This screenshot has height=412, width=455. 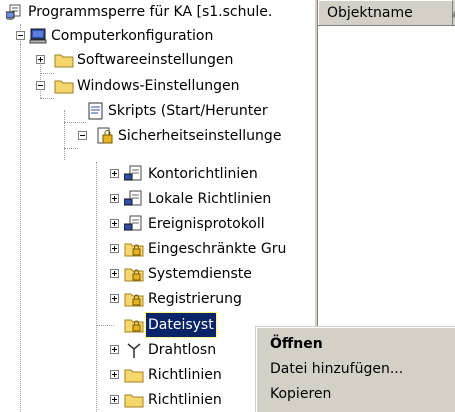 What do you see at coordinates (195, 299) in the screenshot?
I see `tree-item-label: Registrierung` at bounding box center [195, 299].